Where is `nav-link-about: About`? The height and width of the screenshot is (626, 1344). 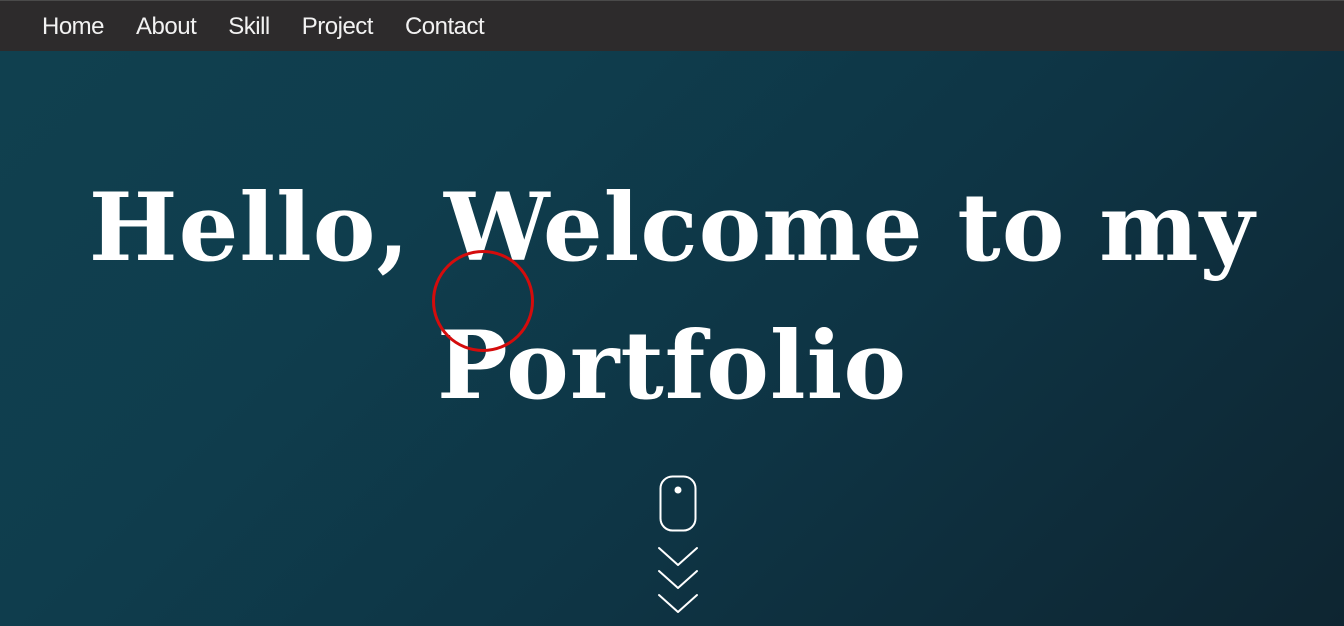
nav-link-about: About is located at coordinates (166, 26).